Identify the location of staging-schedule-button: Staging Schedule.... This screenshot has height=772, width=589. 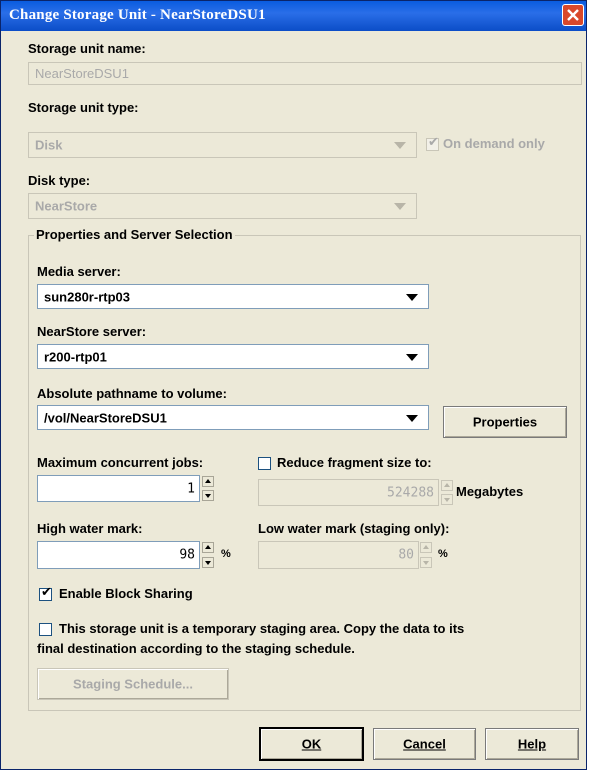
(133, 684).